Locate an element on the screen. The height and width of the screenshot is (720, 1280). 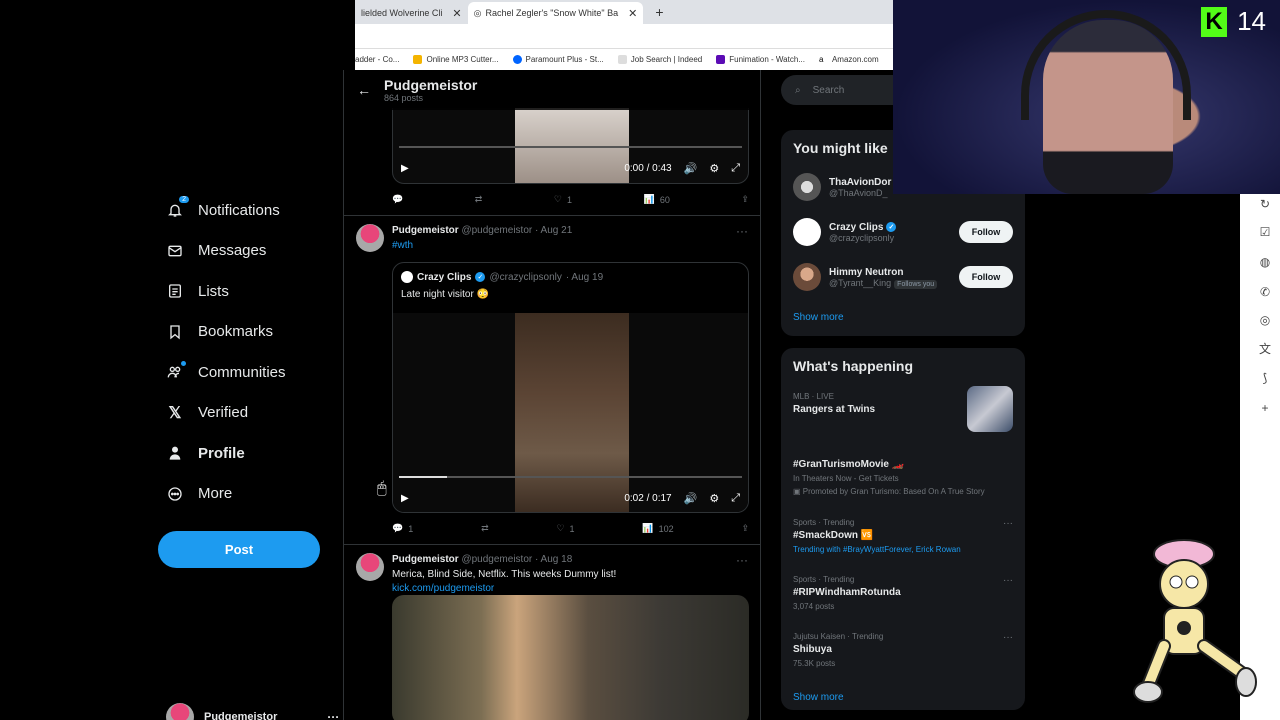
translate-icon: 文 is located at coordinates (1265, 348).